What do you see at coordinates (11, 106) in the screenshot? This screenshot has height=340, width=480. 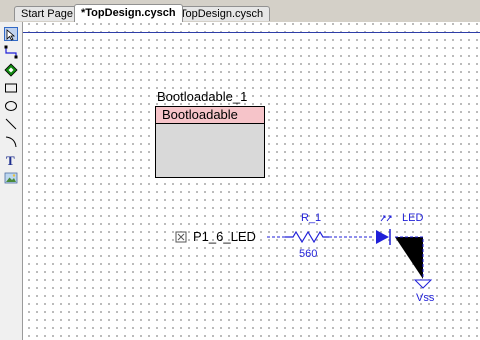 I see `ellipse-icon` at bounding box center [11, 106].